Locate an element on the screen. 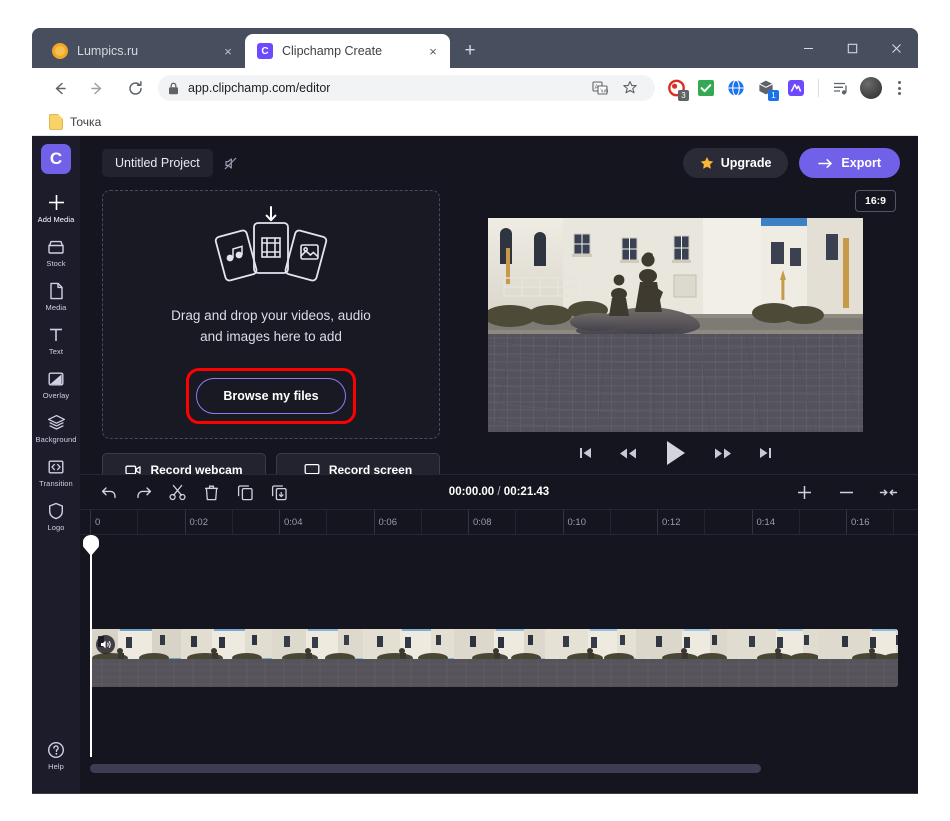  split-button is located at coordinates (177, 492).